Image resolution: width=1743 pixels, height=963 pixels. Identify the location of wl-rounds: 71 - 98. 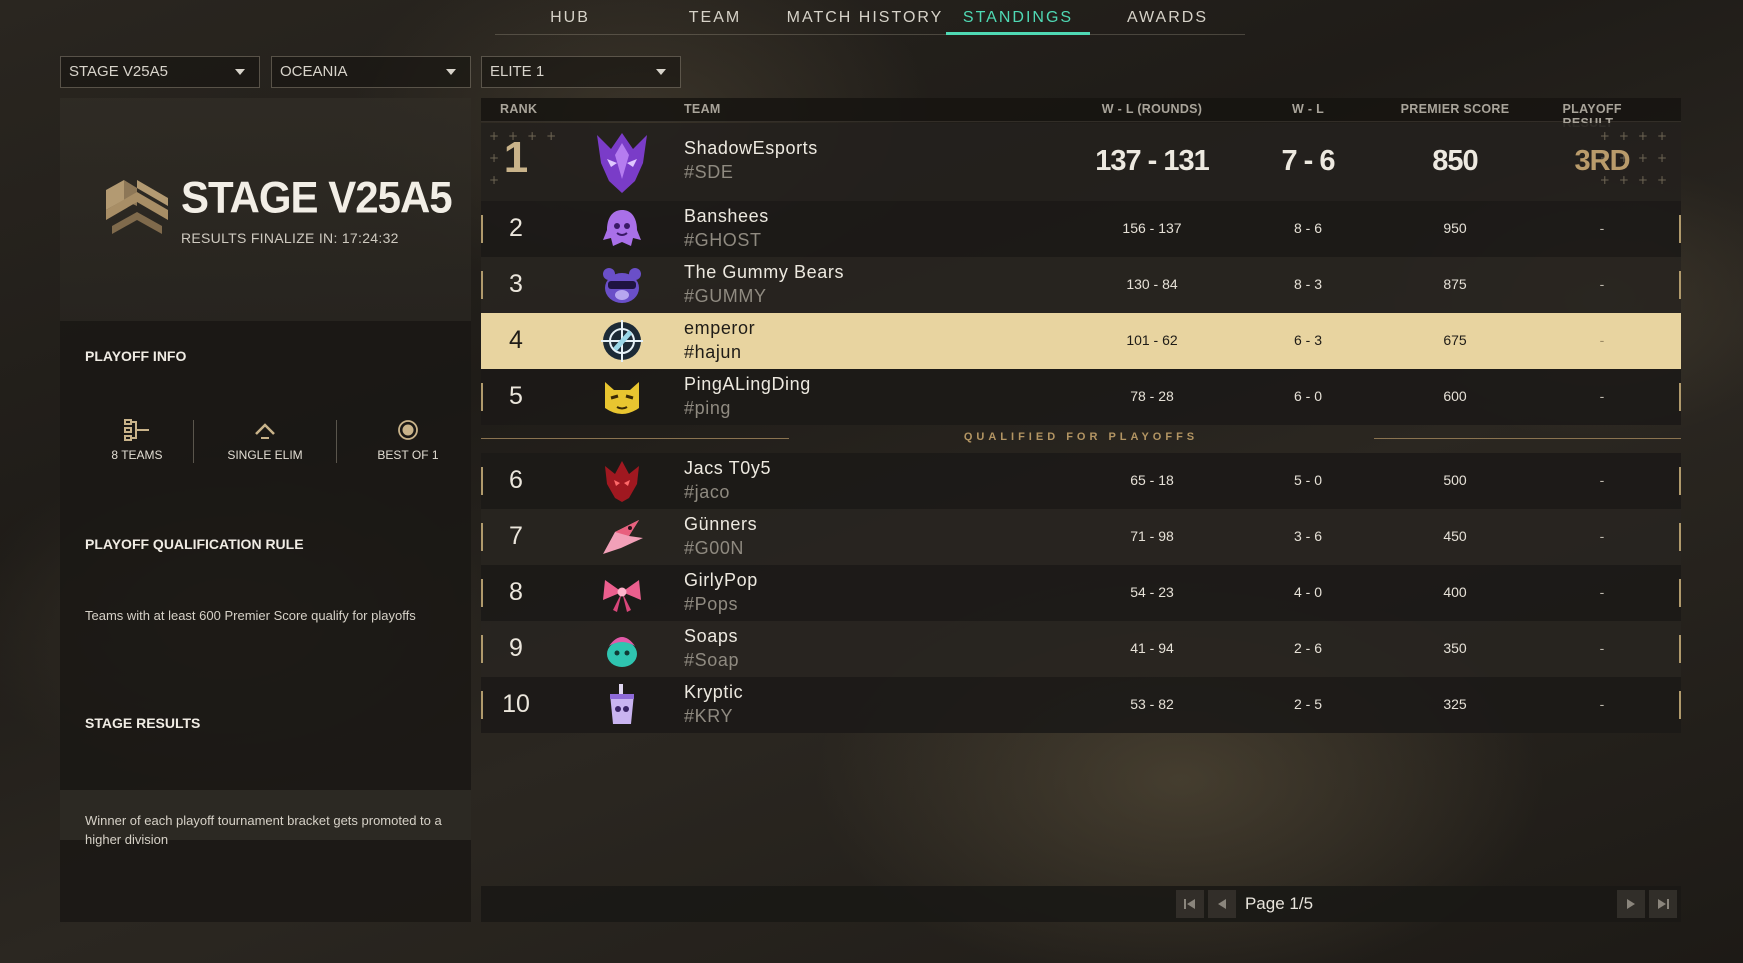
(1152, 536).